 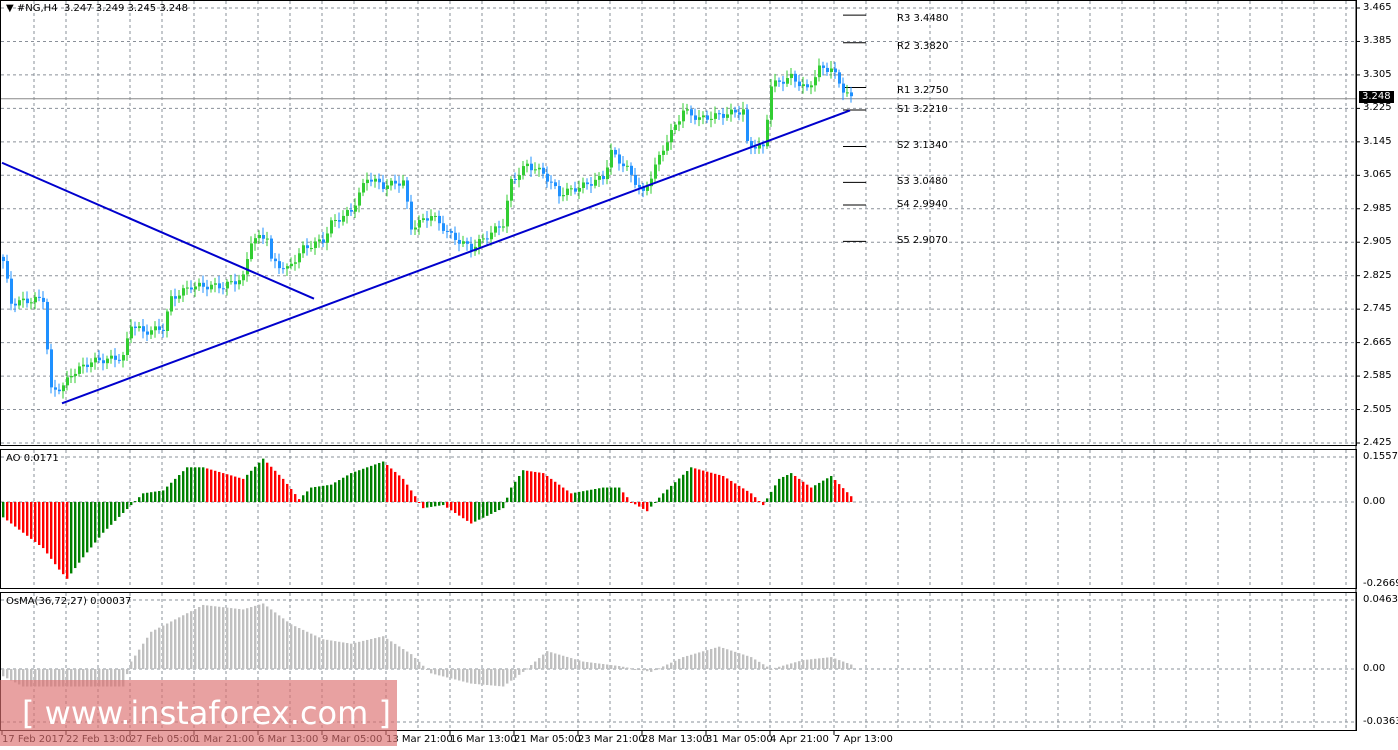 What do you see at coordinates (675, 739) in the screenshot?
I see `time-axis-label: 28 Mar 13:00` at bounding box center [675, 739].